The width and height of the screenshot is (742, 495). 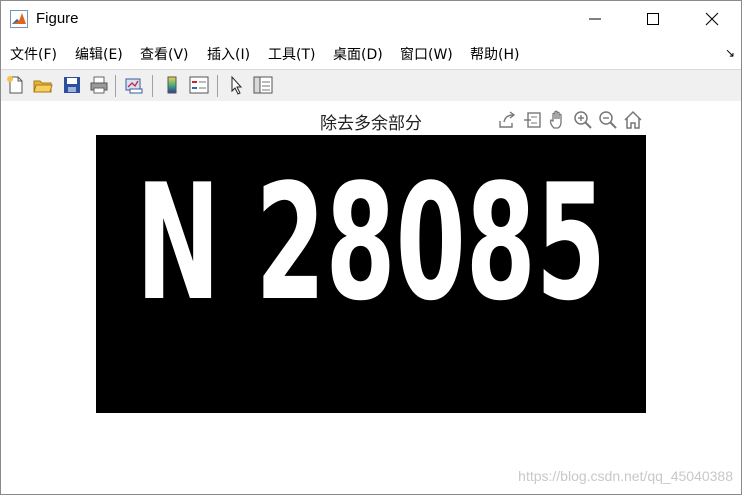 I want to click on brush-icon, so click(x=533, y=120).